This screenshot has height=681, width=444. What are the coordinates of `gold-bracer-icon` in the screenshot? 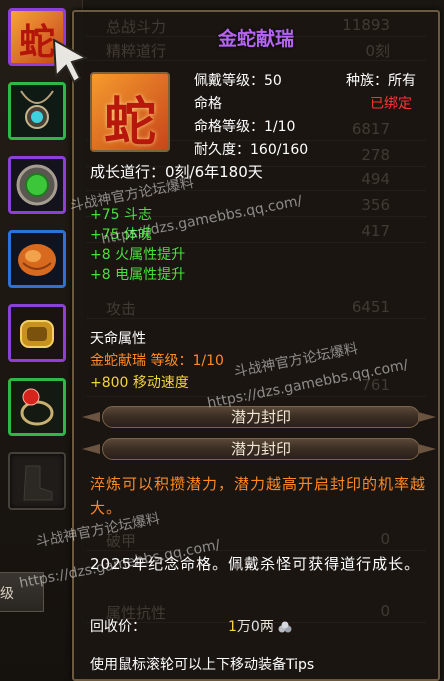 It's located at (37, 333).